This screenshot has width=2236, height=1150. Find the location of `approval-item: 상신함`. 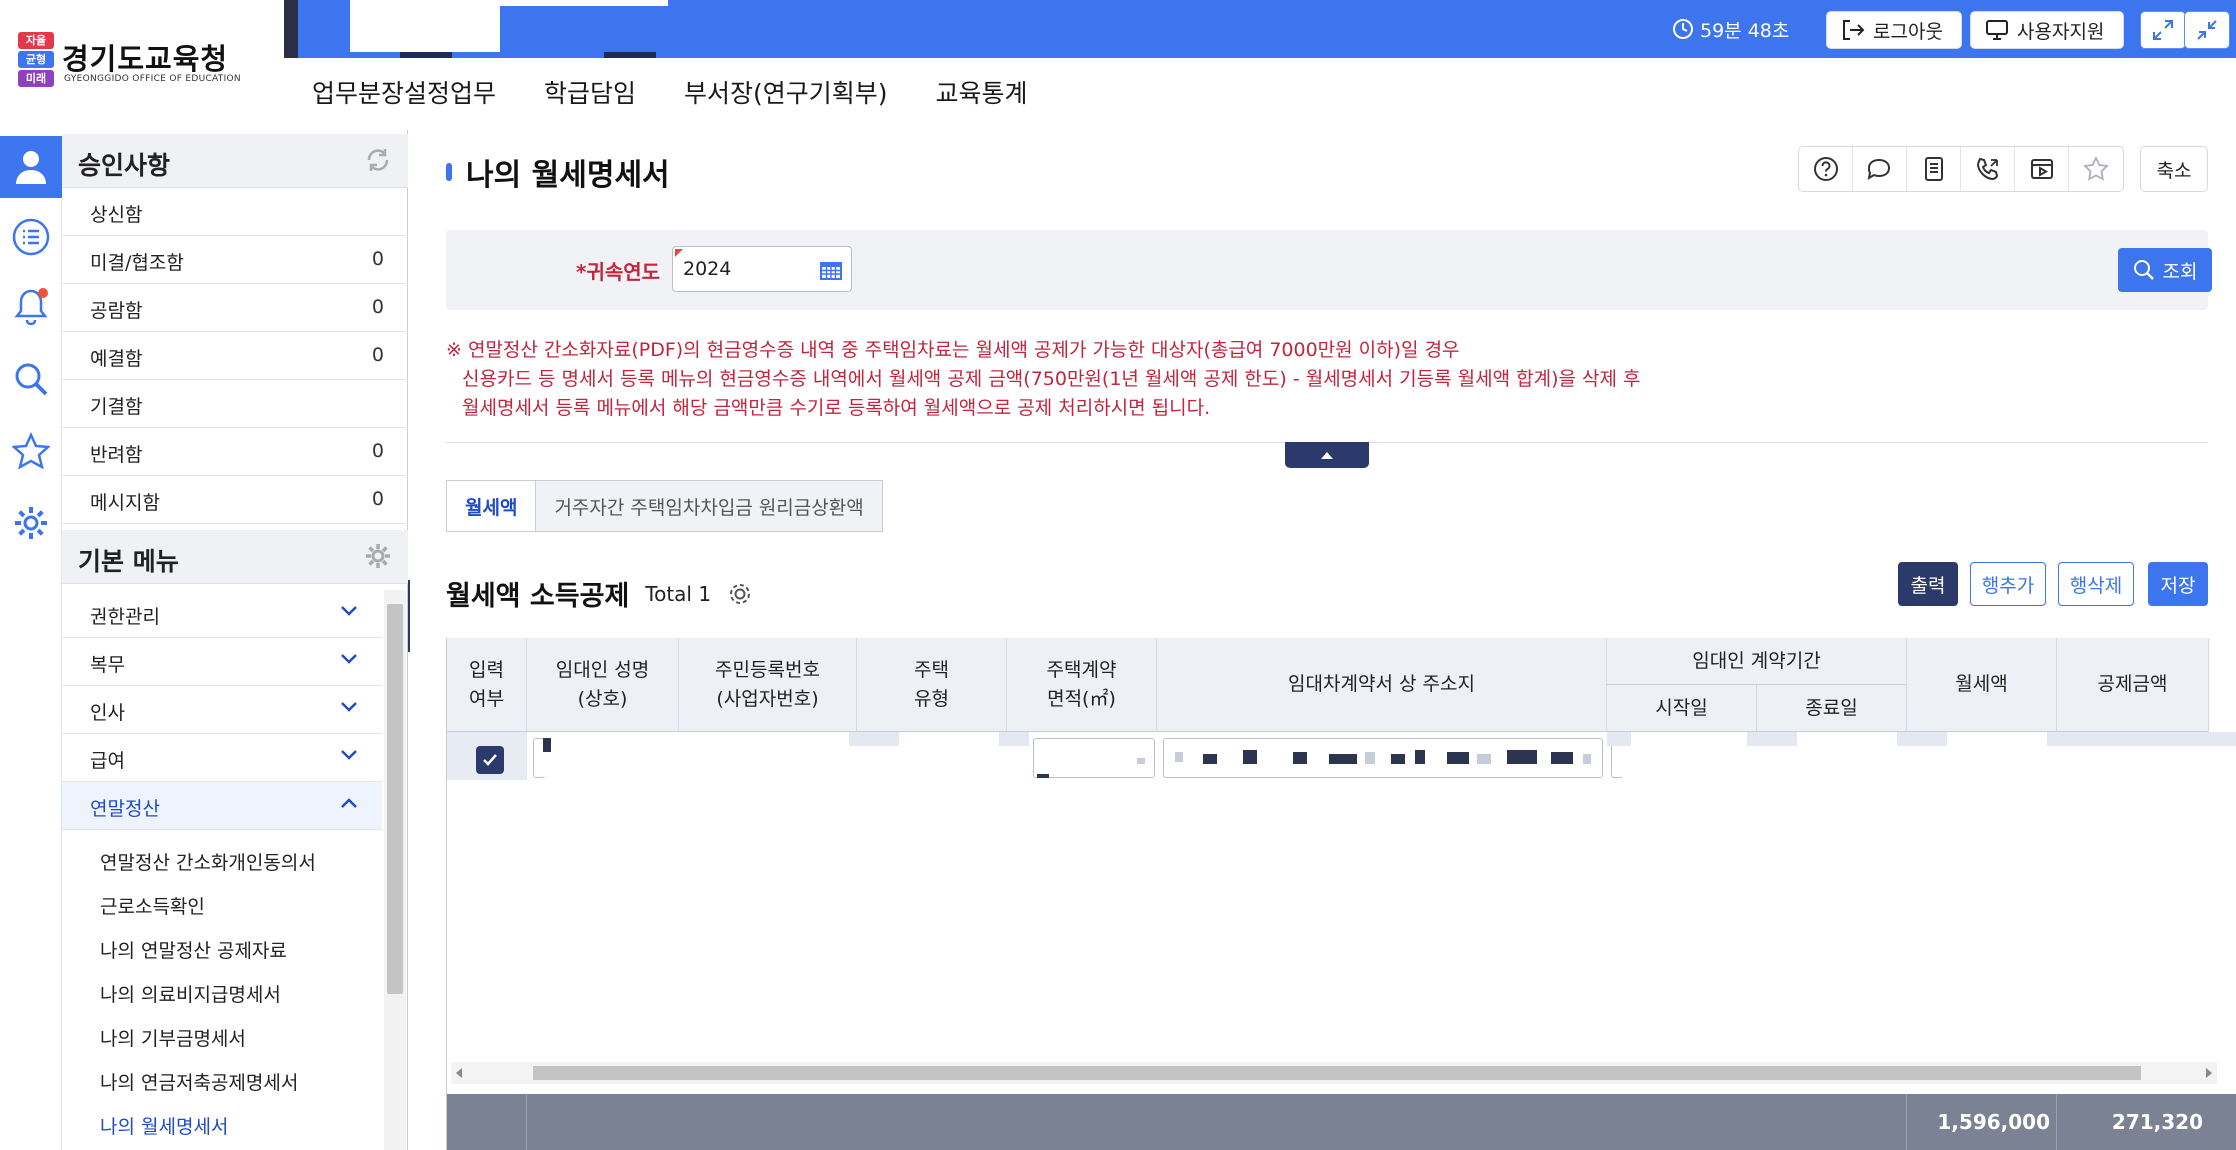

approval-item: 상신함 is located at coordinates (235, 212).